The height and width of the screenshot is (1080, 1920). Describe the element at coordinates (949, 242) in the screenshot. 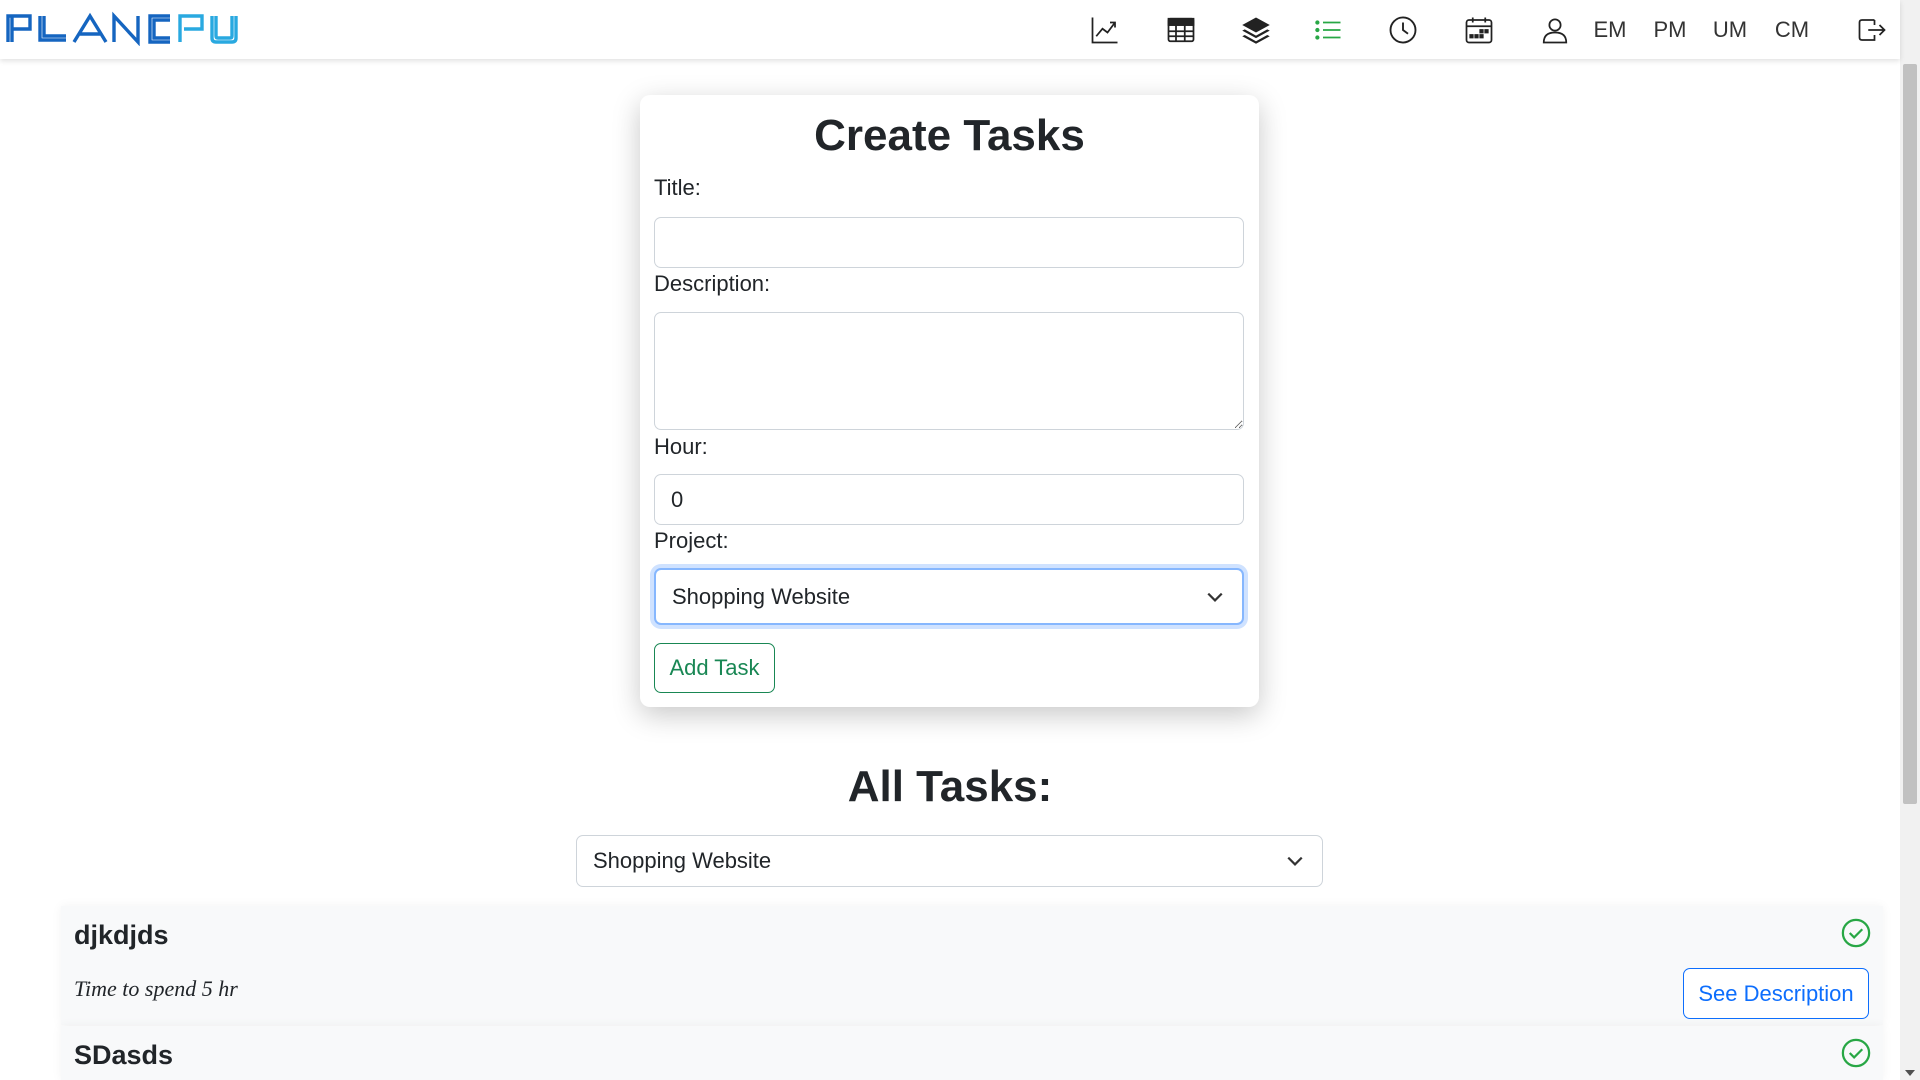

I see `title-input` at that location.